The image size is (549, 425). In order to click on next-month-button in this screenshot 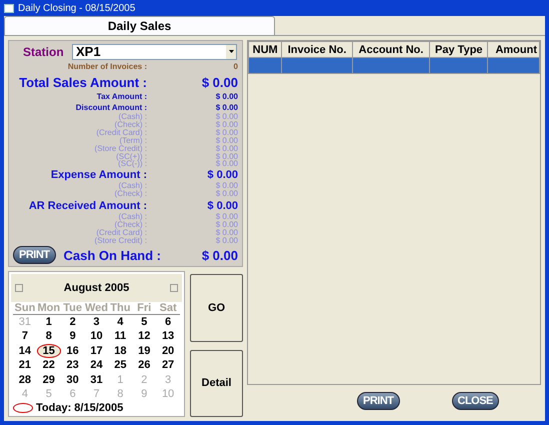, I will do `click(174, 288)`.